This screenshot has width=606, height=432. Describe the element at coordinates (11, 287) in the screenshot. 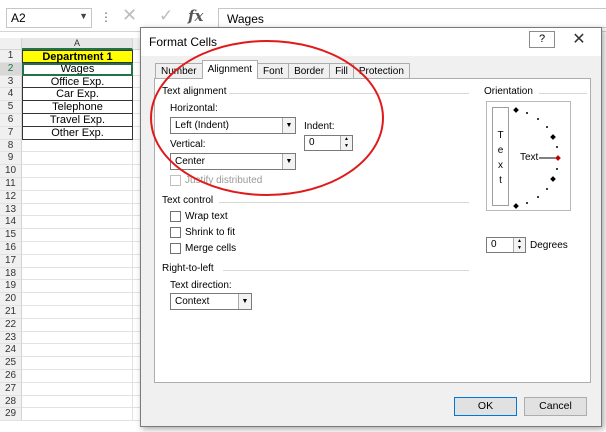

I see `row-header: 19` at that location.